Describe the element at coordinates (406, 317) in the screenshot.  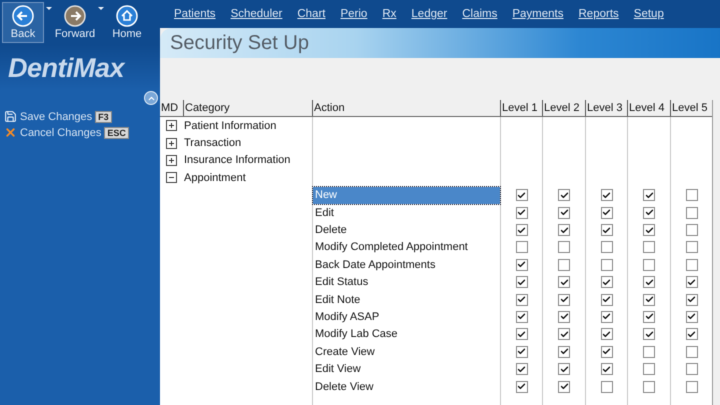
I see `action-name: Modify ASAP` at that location.